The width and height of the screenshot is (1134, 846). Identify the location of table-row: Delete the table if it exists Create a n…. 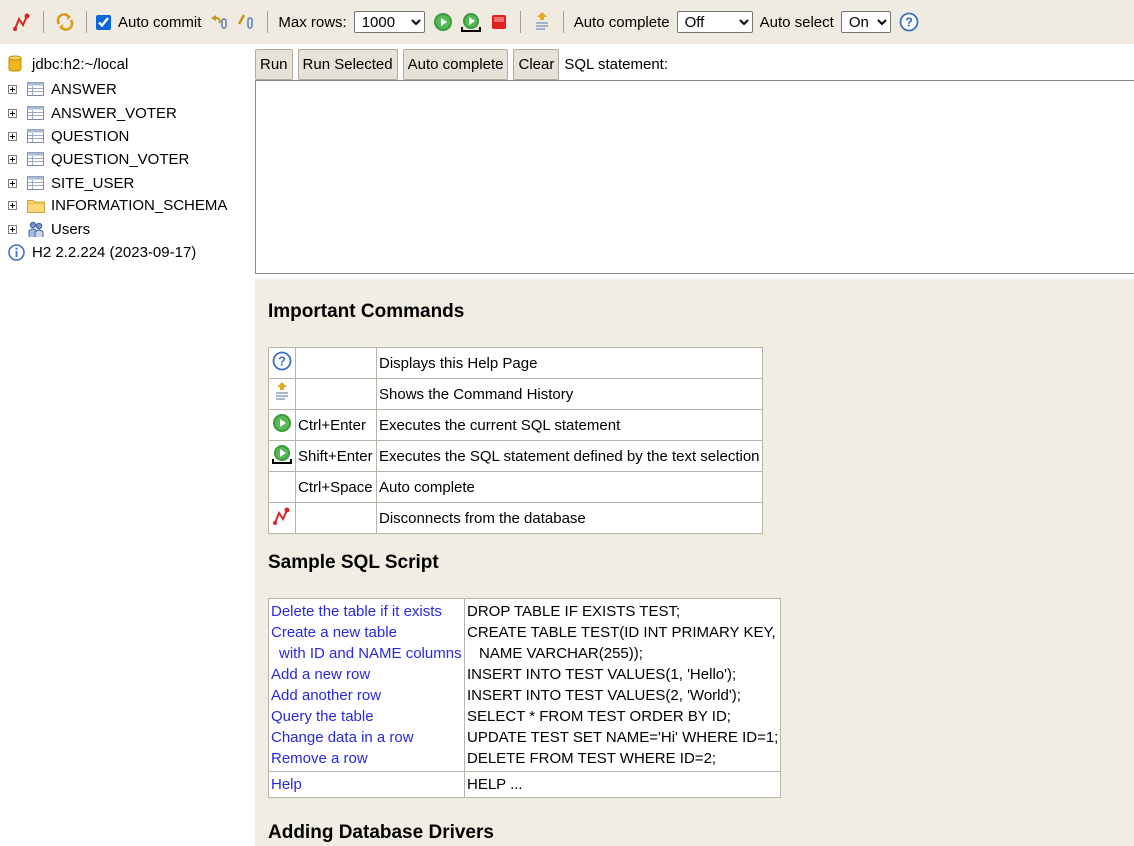
(525, 685).